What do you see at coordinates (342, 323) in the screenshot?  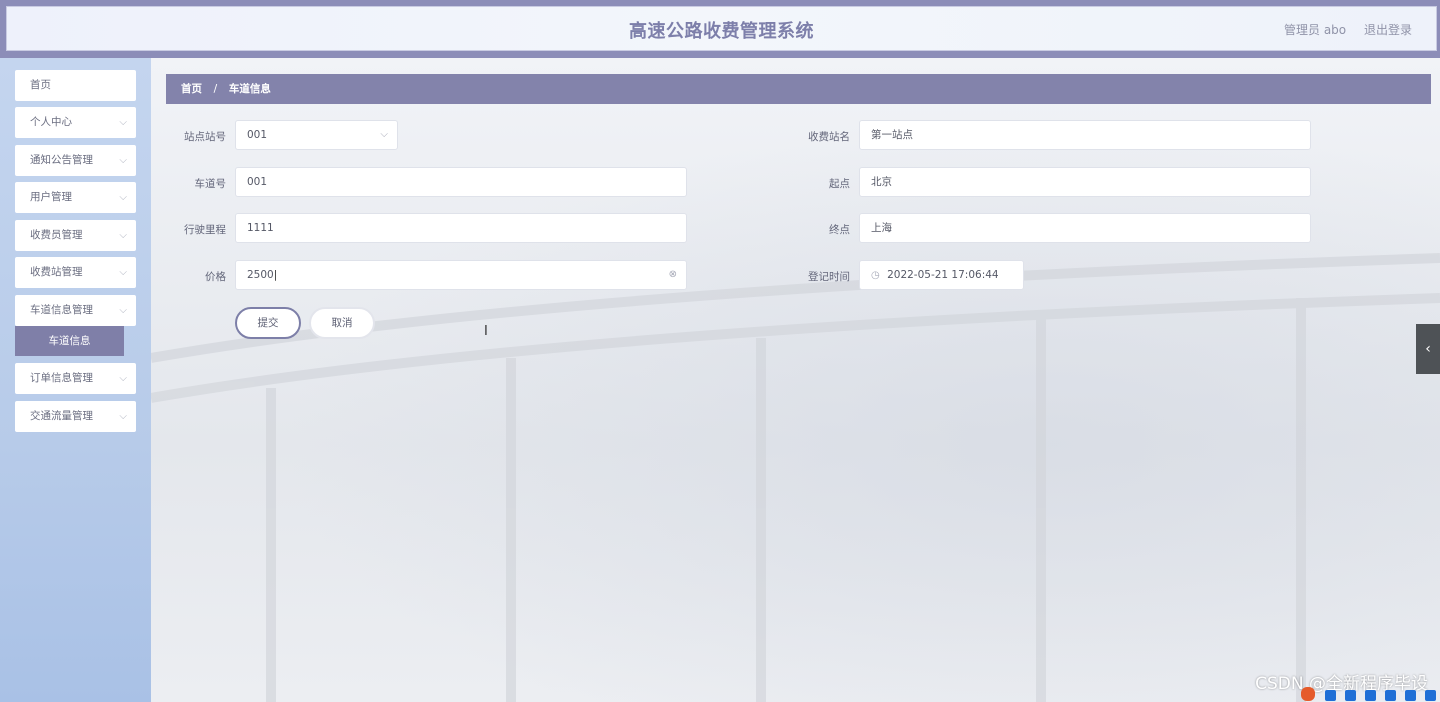 I see `cancel-button: 取消` at bounding box center [342, 323].